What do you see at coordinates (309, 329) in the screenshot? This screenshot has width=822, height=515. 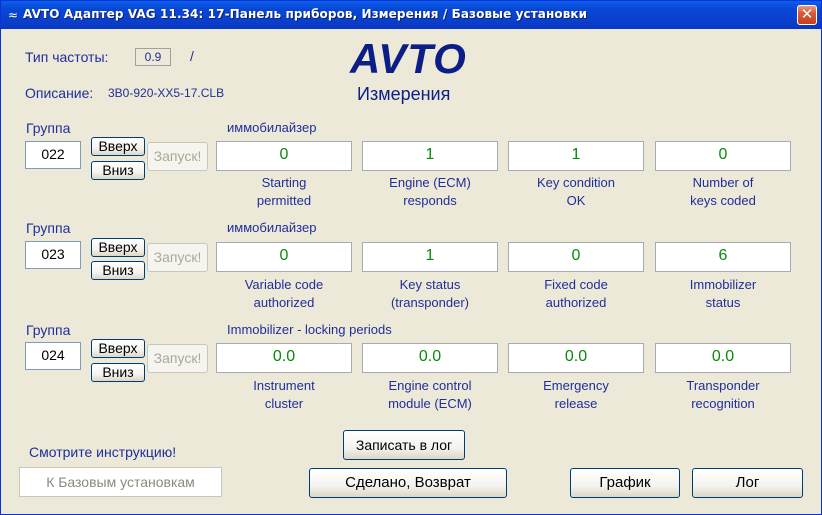 I see `group-title: Immobilizer - locking periods` at bounding box center [309, 329].